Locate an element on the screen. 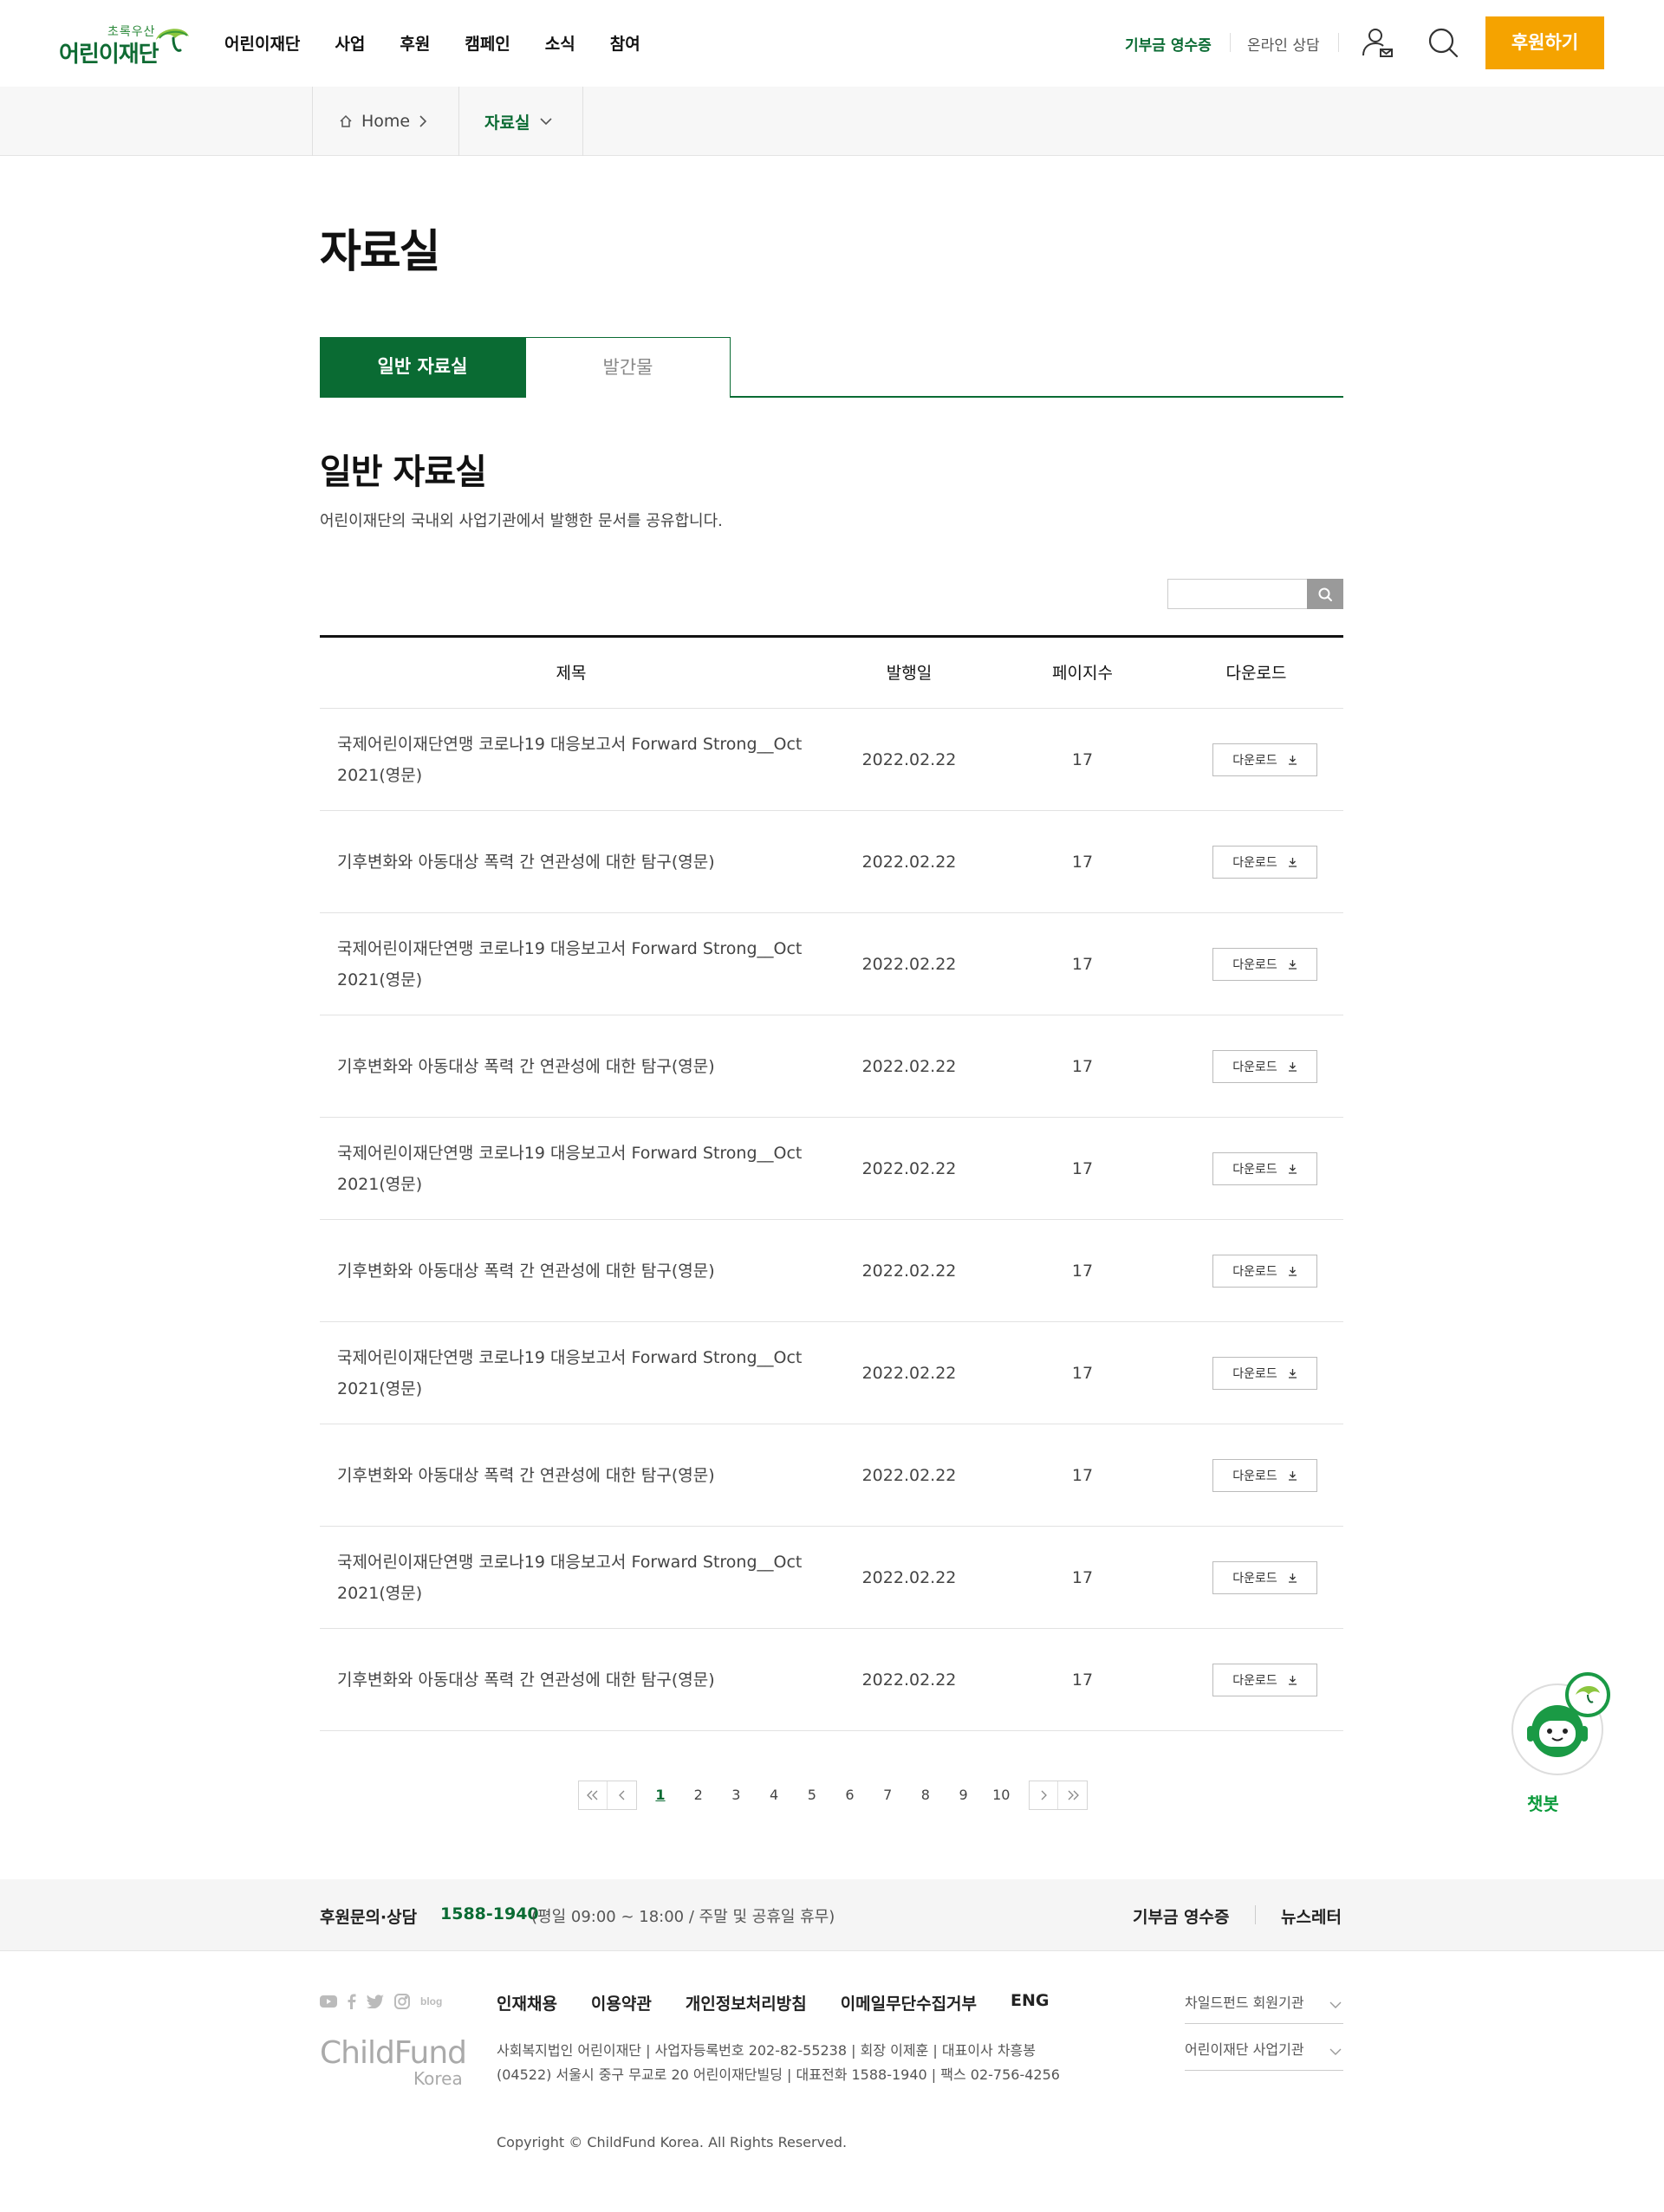 The image size is (1664, 2212). site-logo: 초록우산 어린이재단 is located at coordinates (124, 45).